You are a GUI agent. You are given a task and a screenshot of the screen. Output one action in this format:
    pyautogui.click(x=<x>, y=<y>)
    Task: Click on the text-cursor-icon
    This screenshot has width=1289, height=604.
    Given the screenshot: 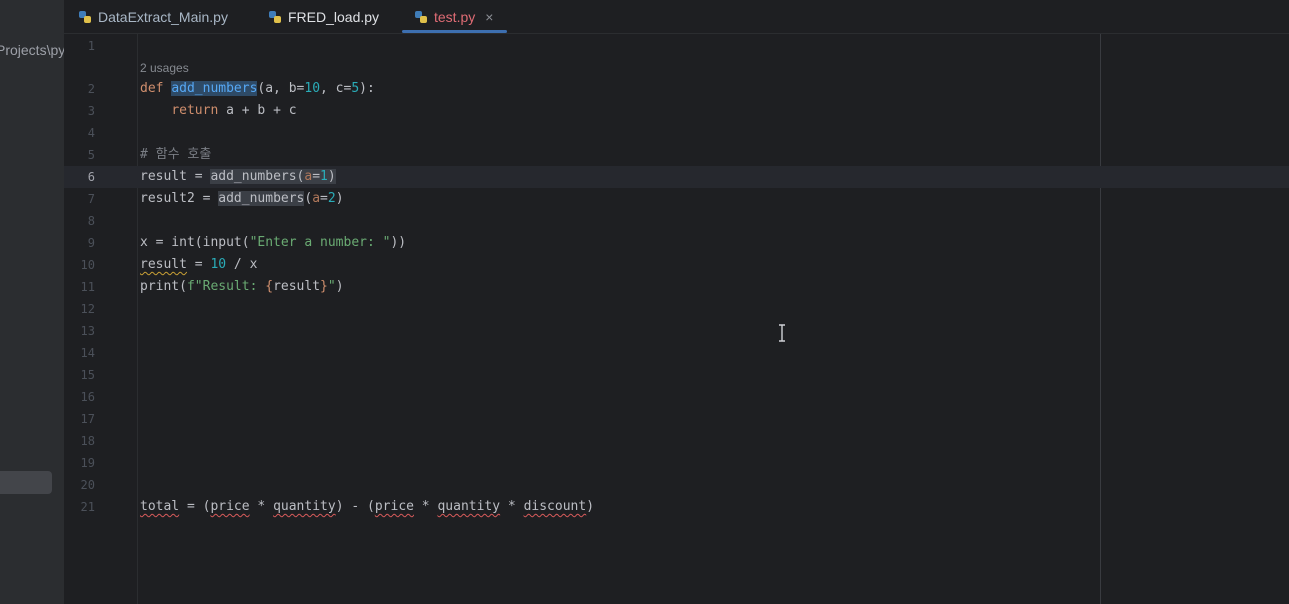 What is the action you would take?
    pyautogui.click(x=782, y=333)
    